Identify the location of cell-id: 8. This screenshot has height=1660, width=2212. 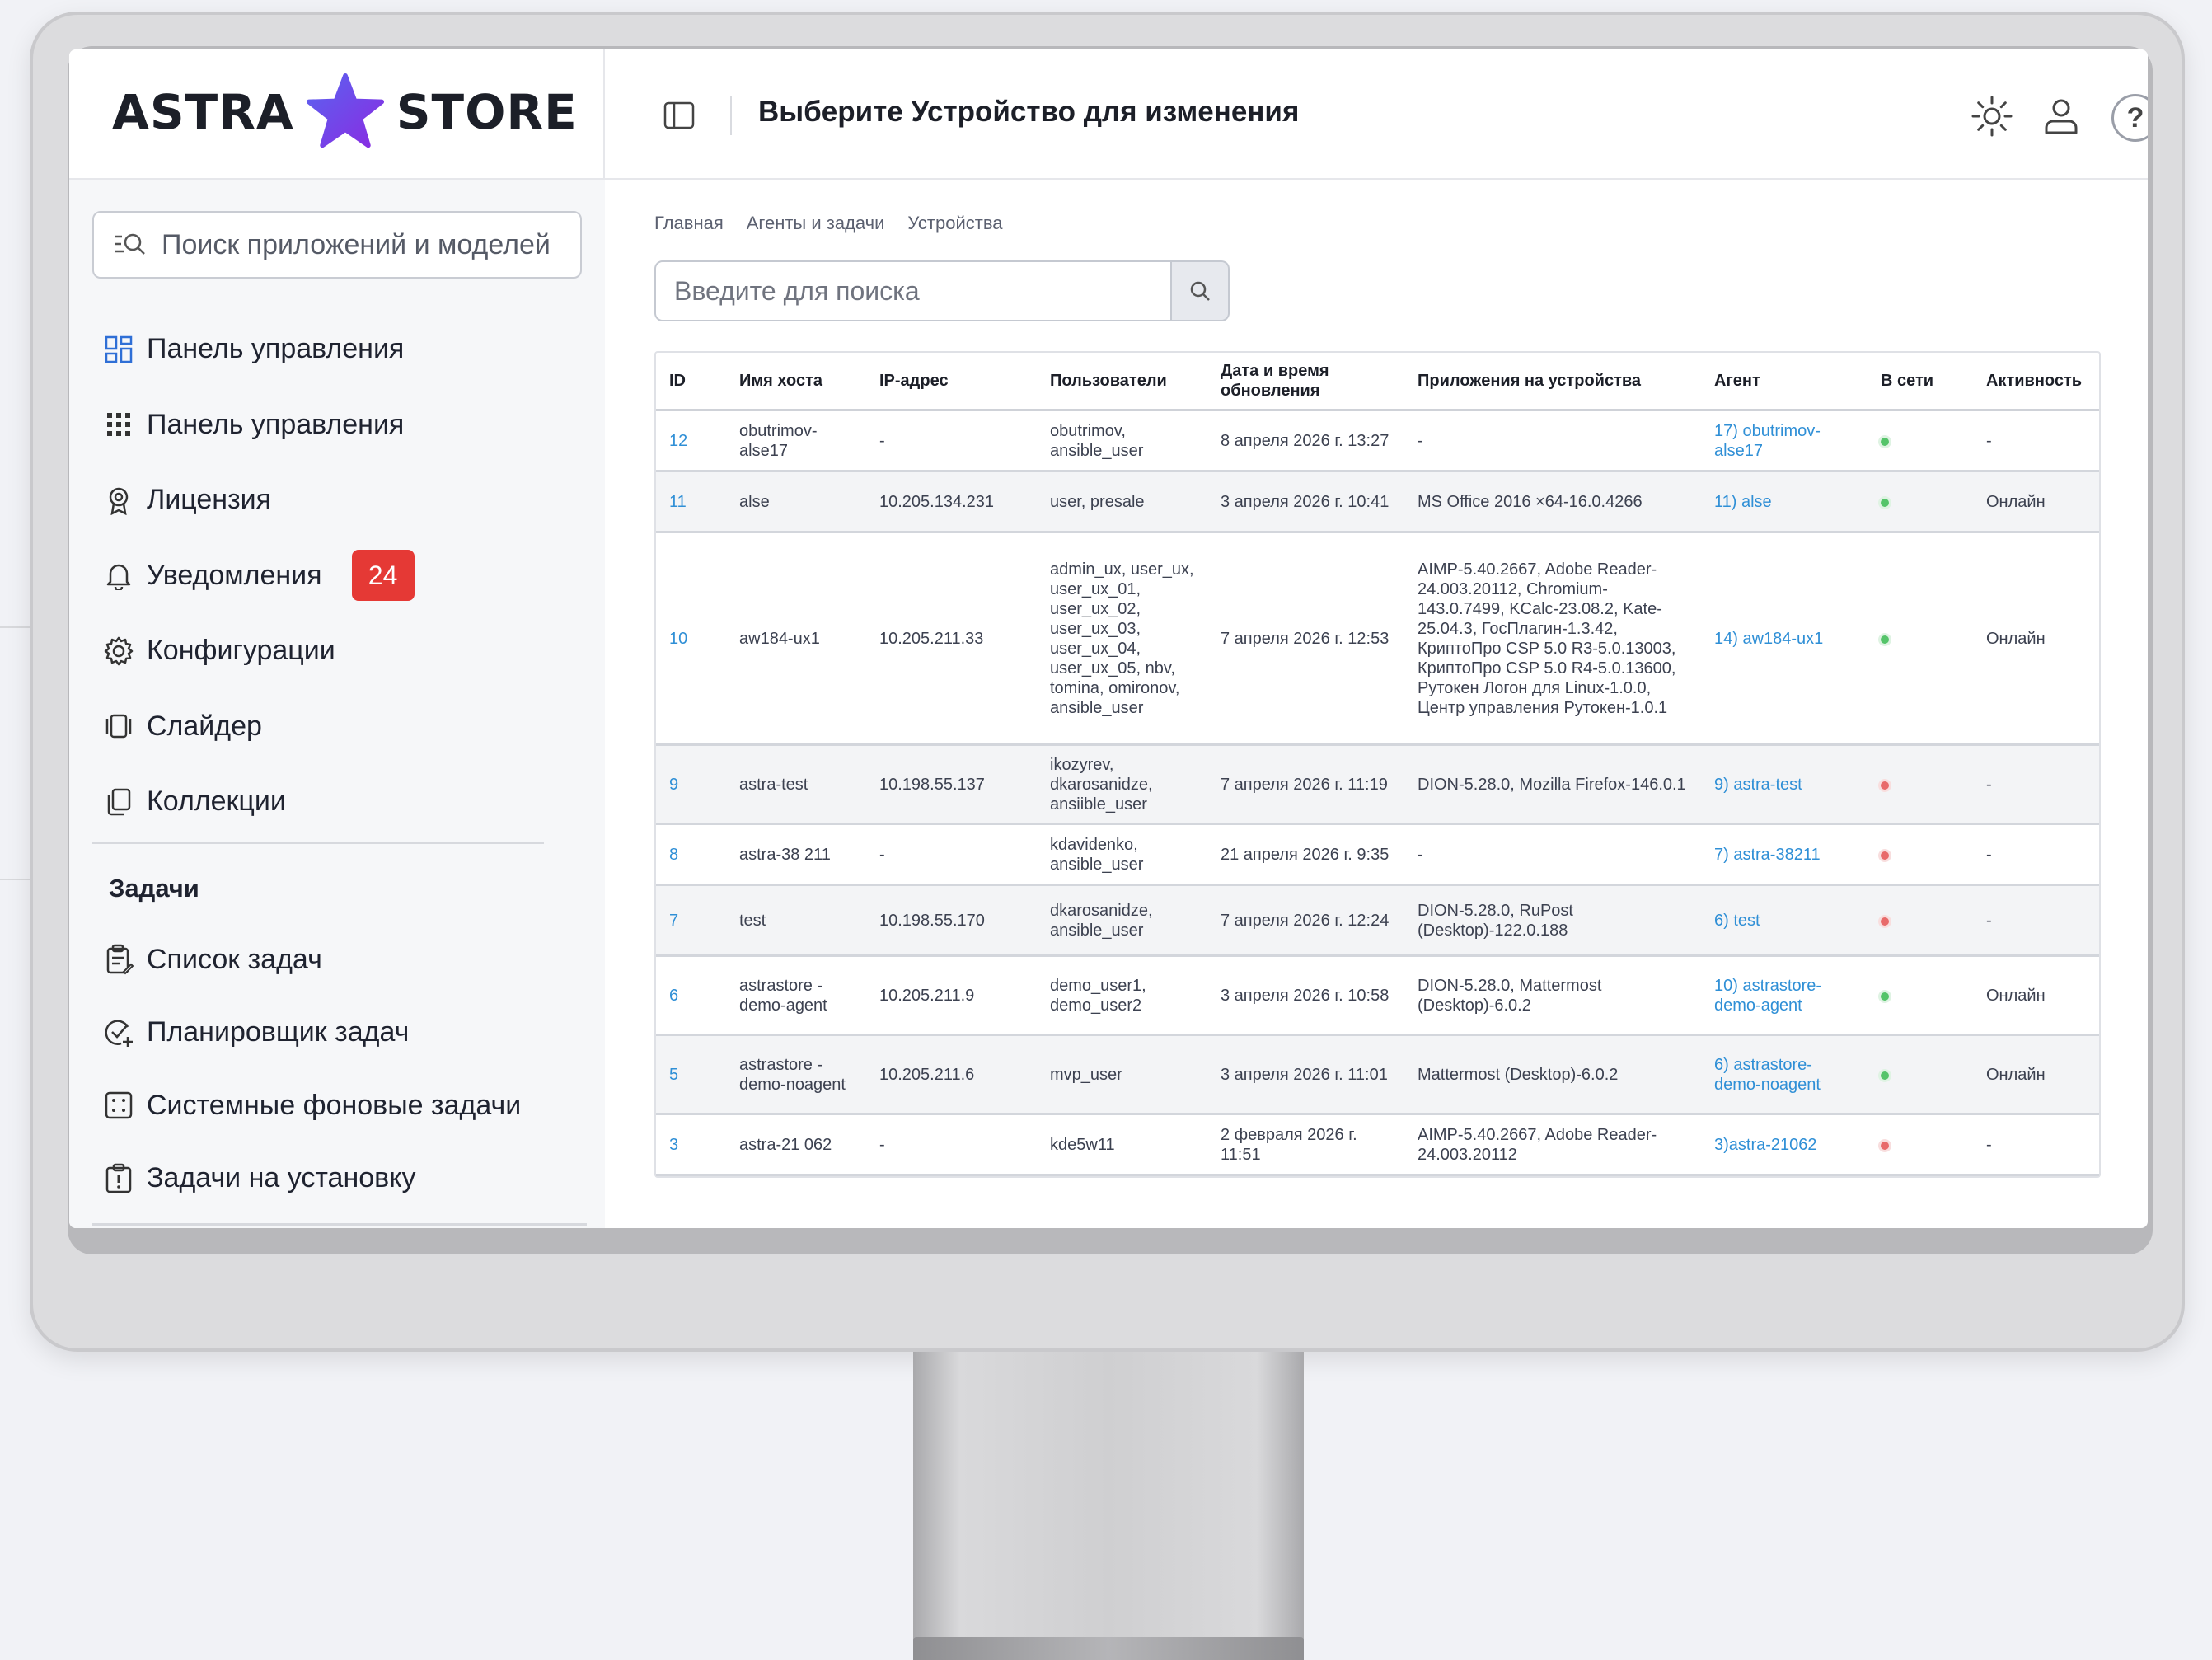
(673, 855).